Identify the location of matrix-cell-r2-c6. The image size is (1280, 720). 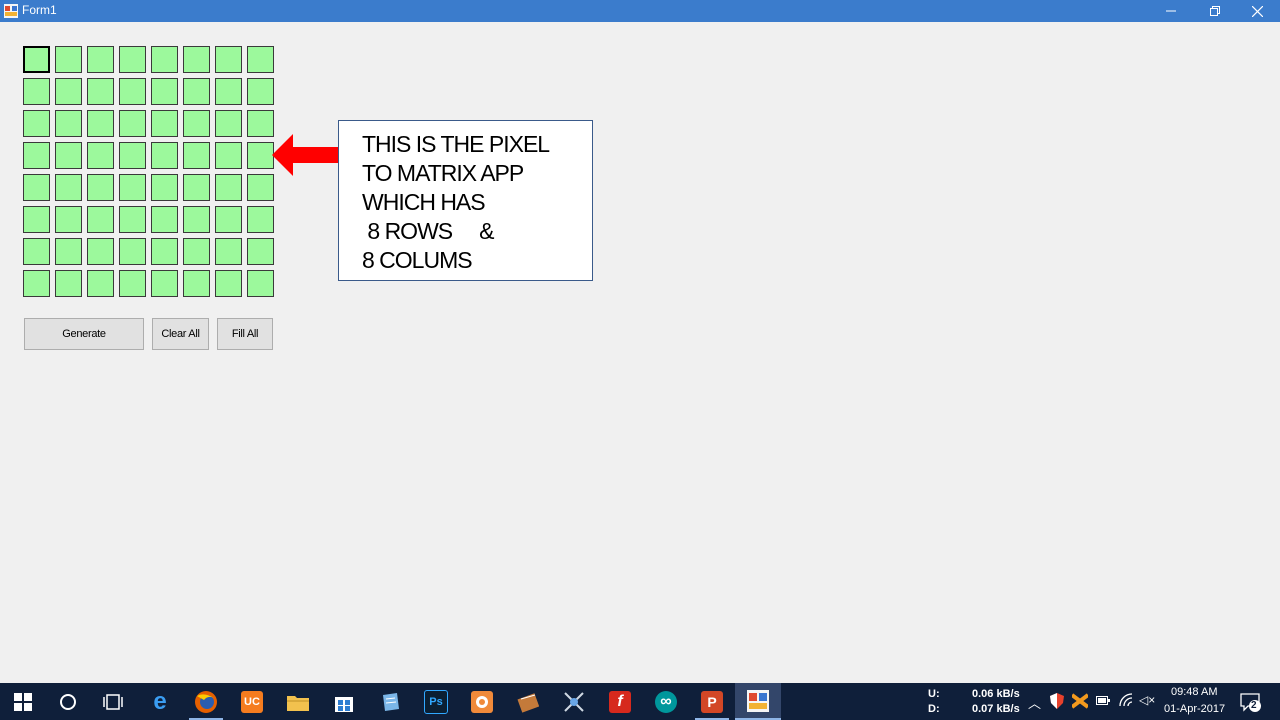
(228, 123).